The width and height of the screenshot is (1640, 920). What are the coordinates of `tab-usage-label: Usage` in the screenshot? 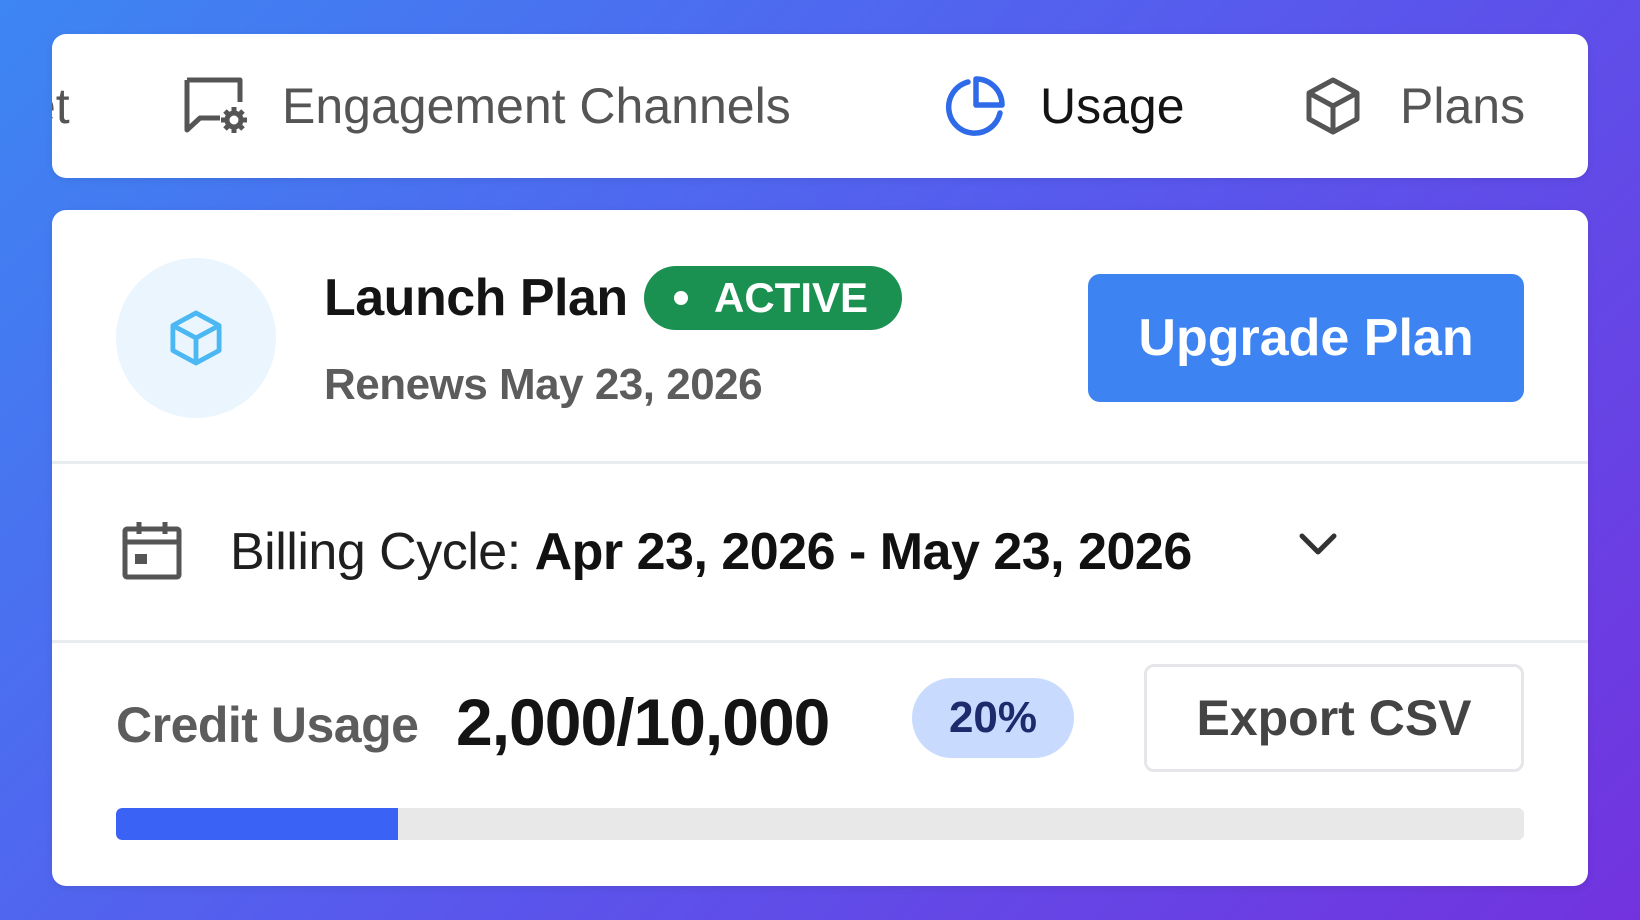 It's located at (1112, 106).